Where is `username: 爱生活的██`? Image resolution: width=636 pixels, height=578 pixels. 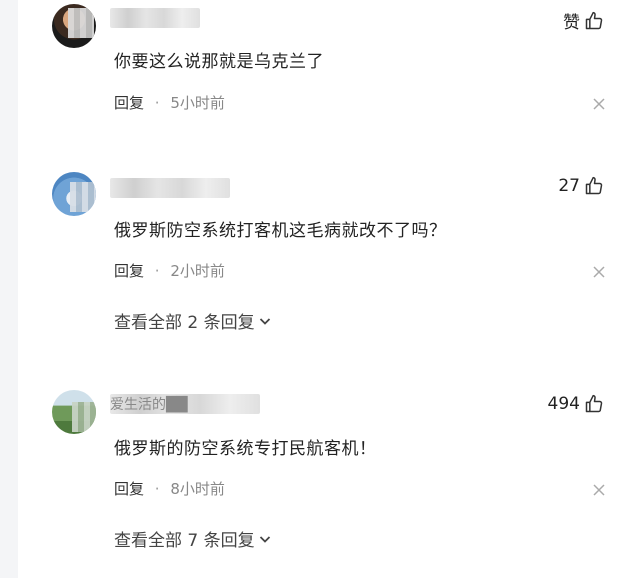
username: 爱生活的██ is located at coordinates (185, 404).